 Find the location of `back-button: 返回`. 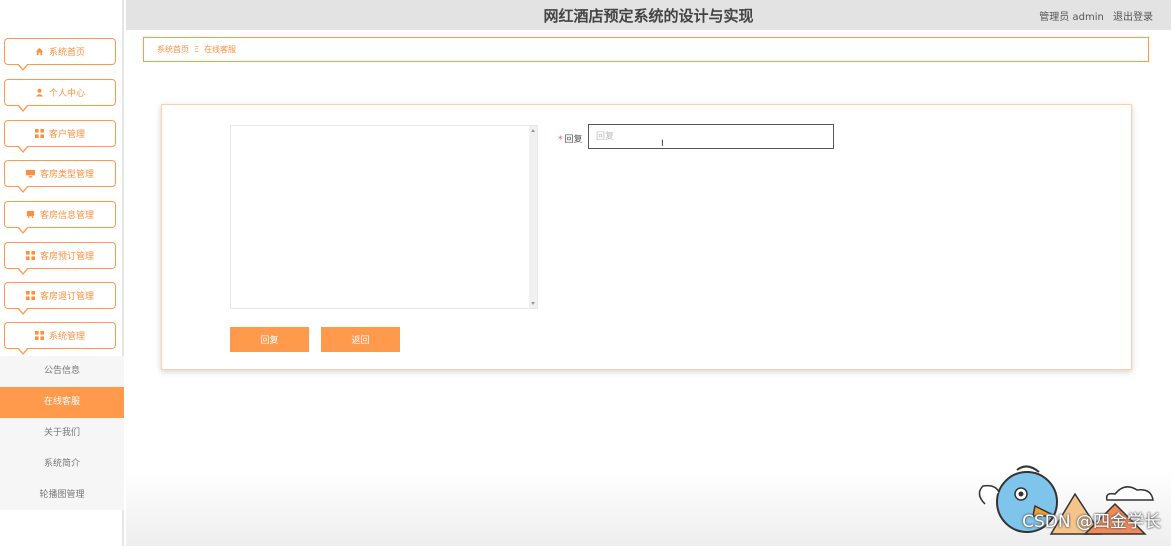

back-button: 返回 is located at coordinates (360, 339).